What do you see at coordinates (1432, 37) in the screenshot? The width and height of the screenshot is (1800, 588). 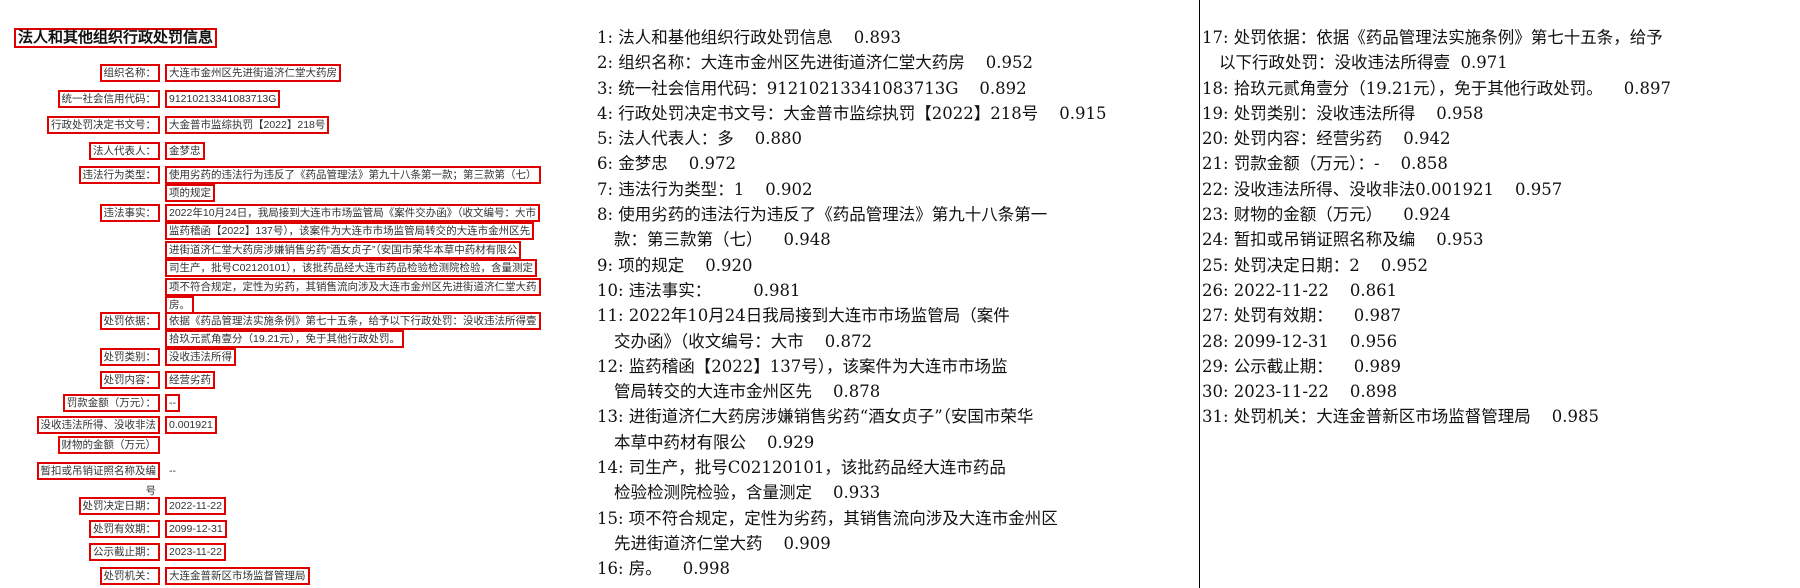 I see `ocr-result-line: 17: 处罚依据：依据《药品管理法实施条例》第七十五条，给予` at bounding box center [1432, 37].